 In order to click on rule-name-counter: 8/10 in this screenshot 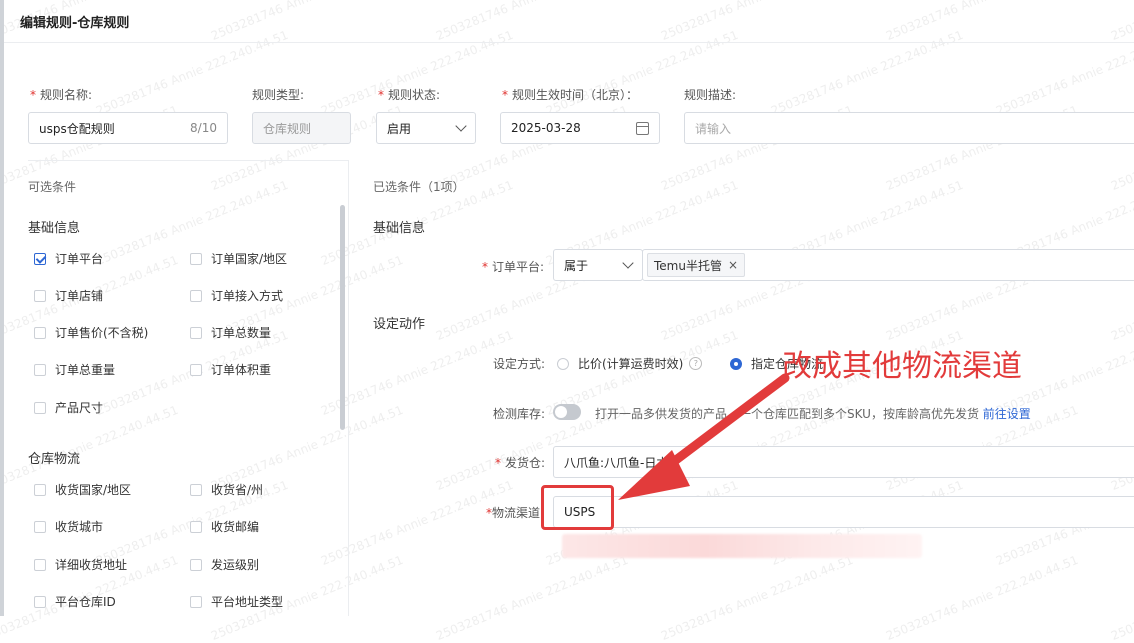, I will do `click(203, 128)`.